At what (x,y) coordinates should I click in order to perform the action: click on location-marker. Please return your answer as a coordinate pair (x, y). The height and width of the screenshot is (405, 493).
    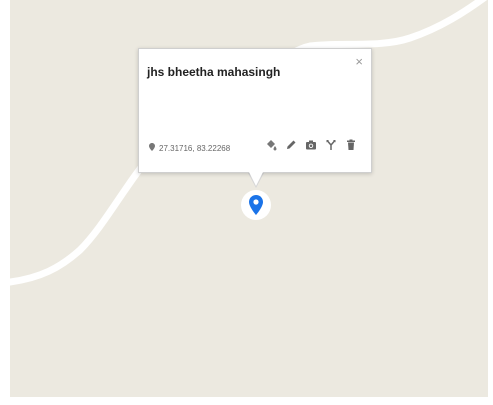
    Looking at the image, I should click on (256, 205).